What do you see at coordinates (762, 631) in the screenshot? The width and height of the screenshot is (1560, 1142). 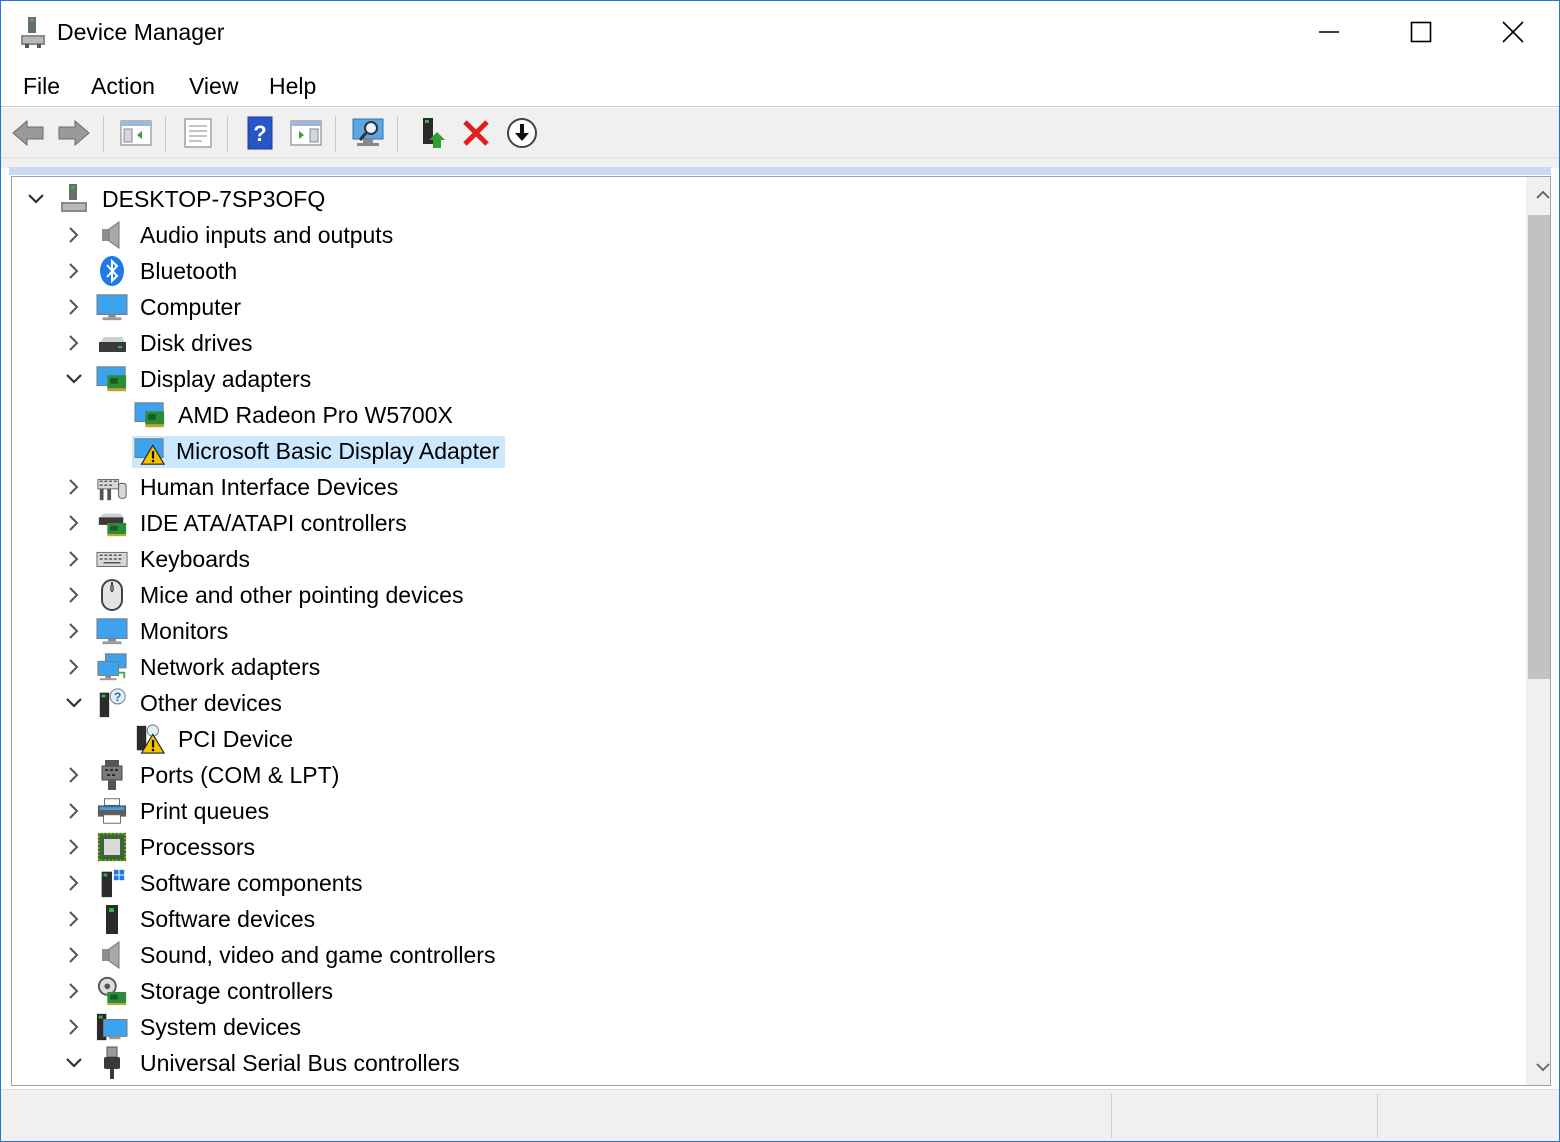 I see `tree-item-monitors: Monitors` at bounding box center [762, 631].